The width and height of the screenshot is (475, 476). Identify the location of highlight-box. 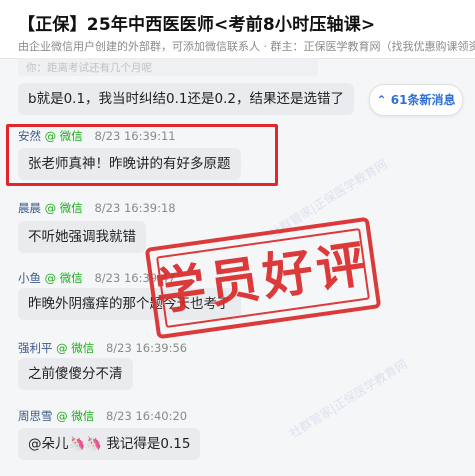
(142, 155).